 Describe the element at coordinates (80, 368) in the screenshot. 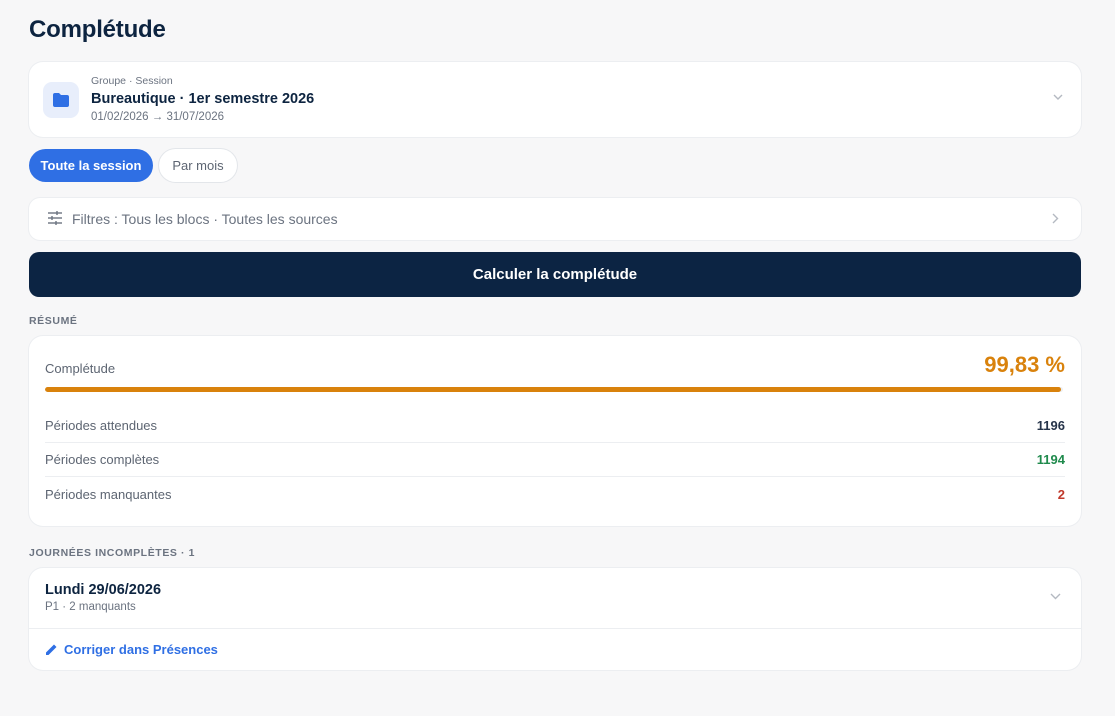

I see `completeness-label: Complétude` at that location.